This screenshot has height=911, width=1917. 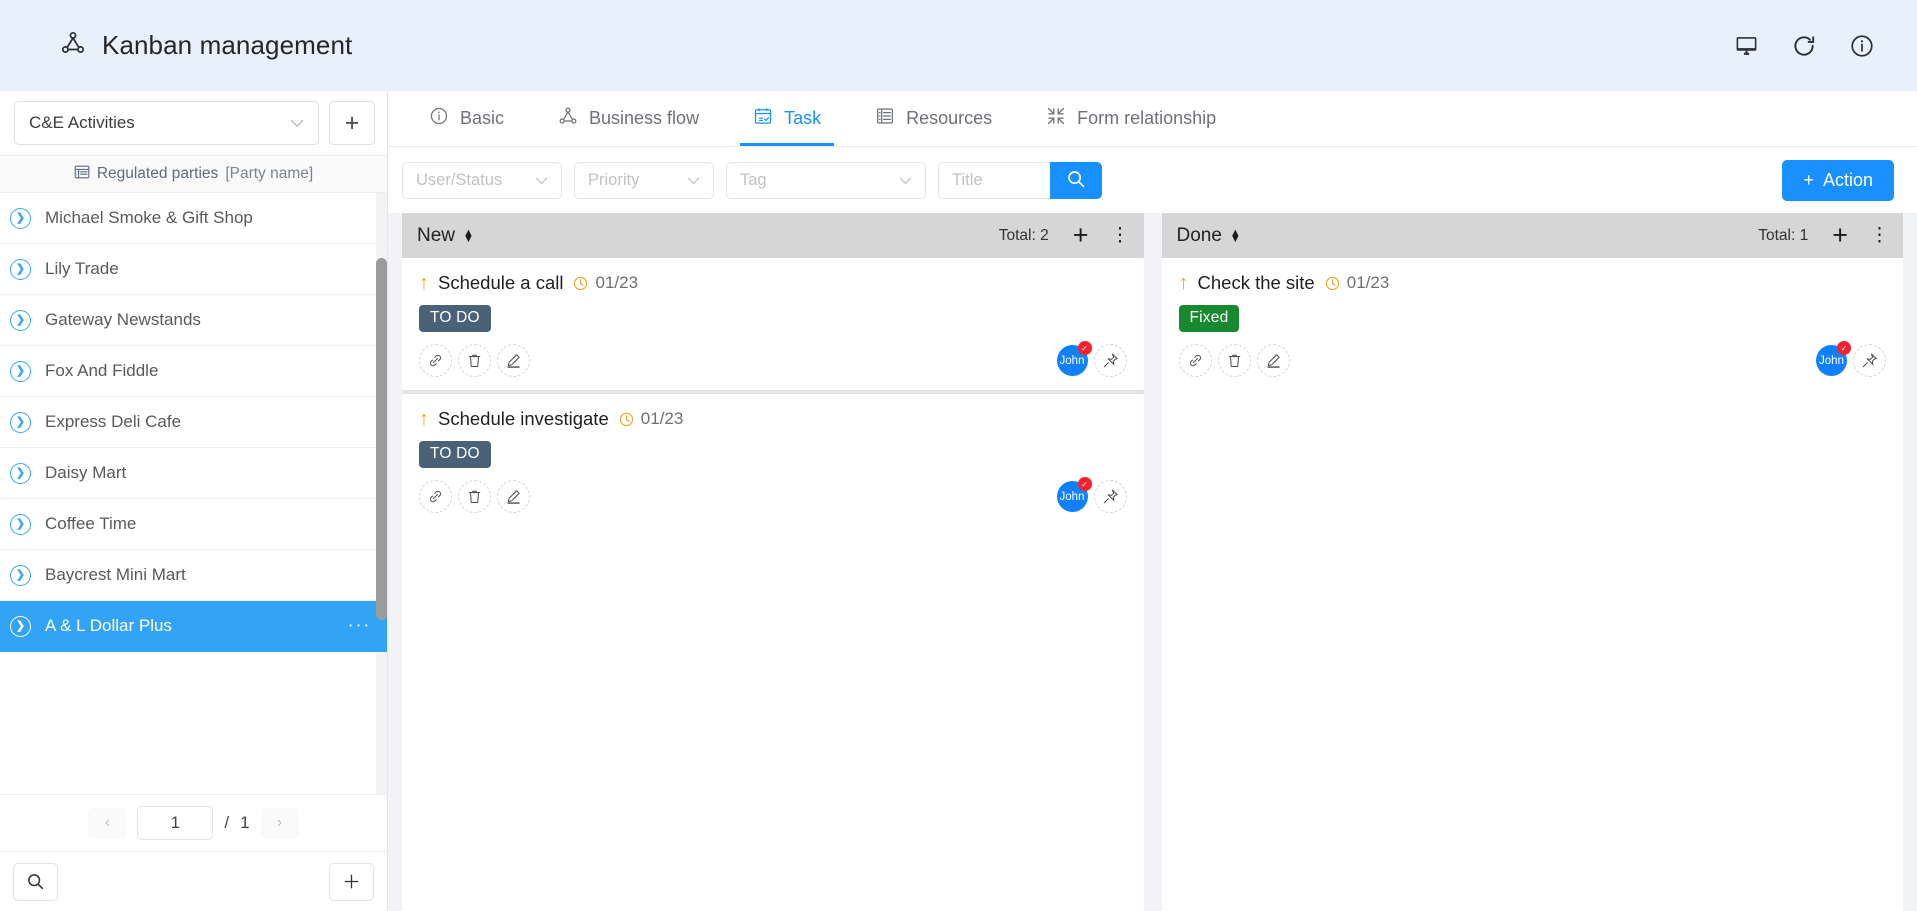 I want to click on task-title: Check the site, so click(x=1256, y=282).